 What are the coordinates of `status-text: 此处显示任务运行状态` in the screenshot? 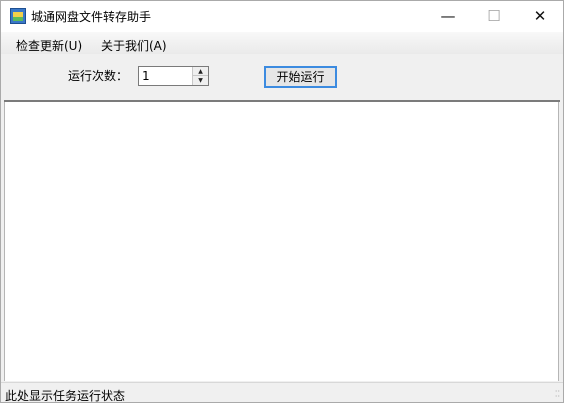 It's located at (65, 396).